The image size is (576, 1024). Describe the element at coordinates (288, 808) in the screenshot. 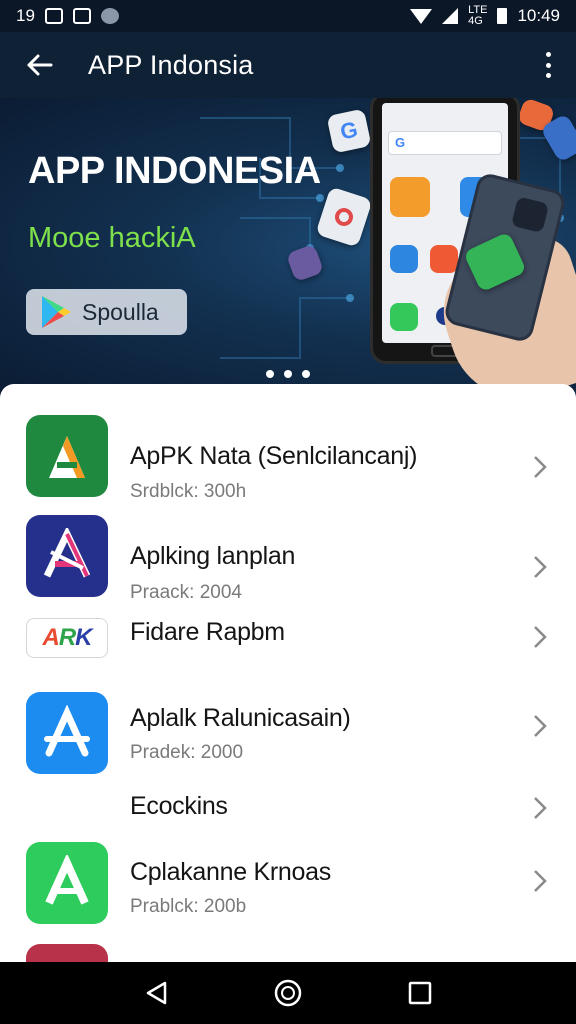

I see `list-item: Ecockins` at that location.